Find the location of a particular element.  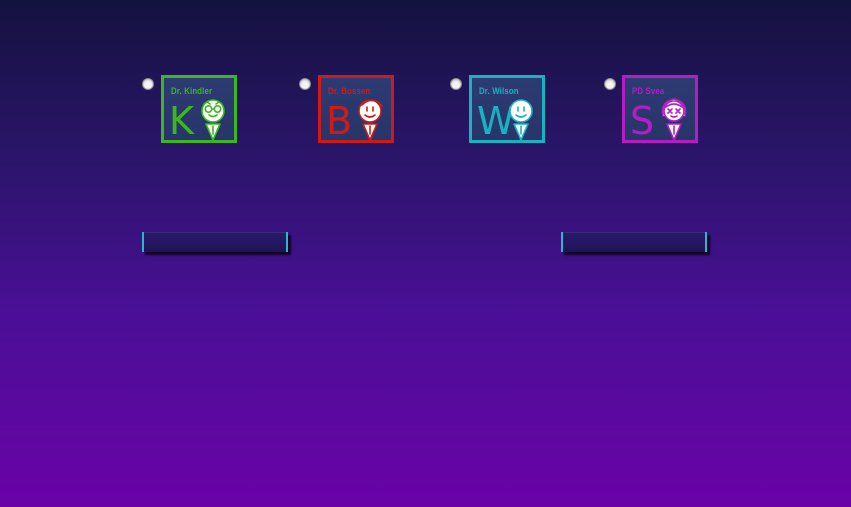

kindler-avatar-icon is located at coordinates (213, 119).